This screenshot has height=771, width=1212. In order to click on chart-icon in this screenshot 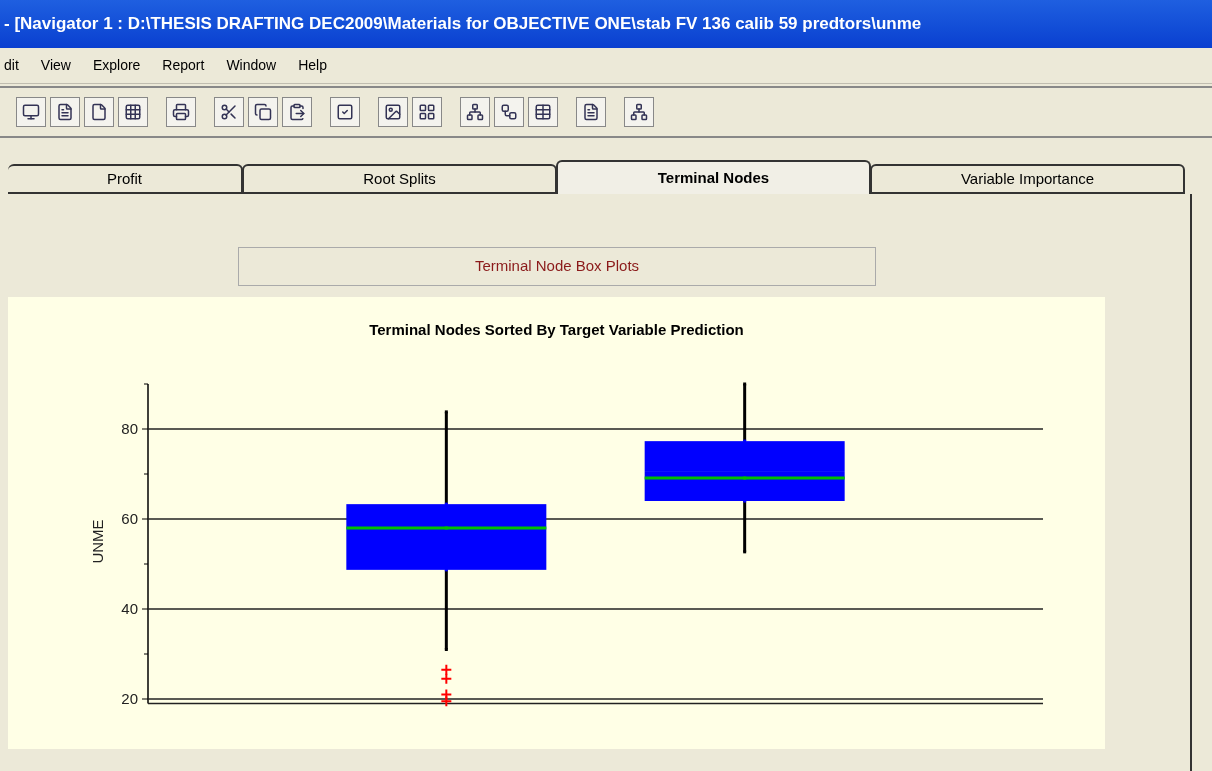, I will do `click(393, 112)`.